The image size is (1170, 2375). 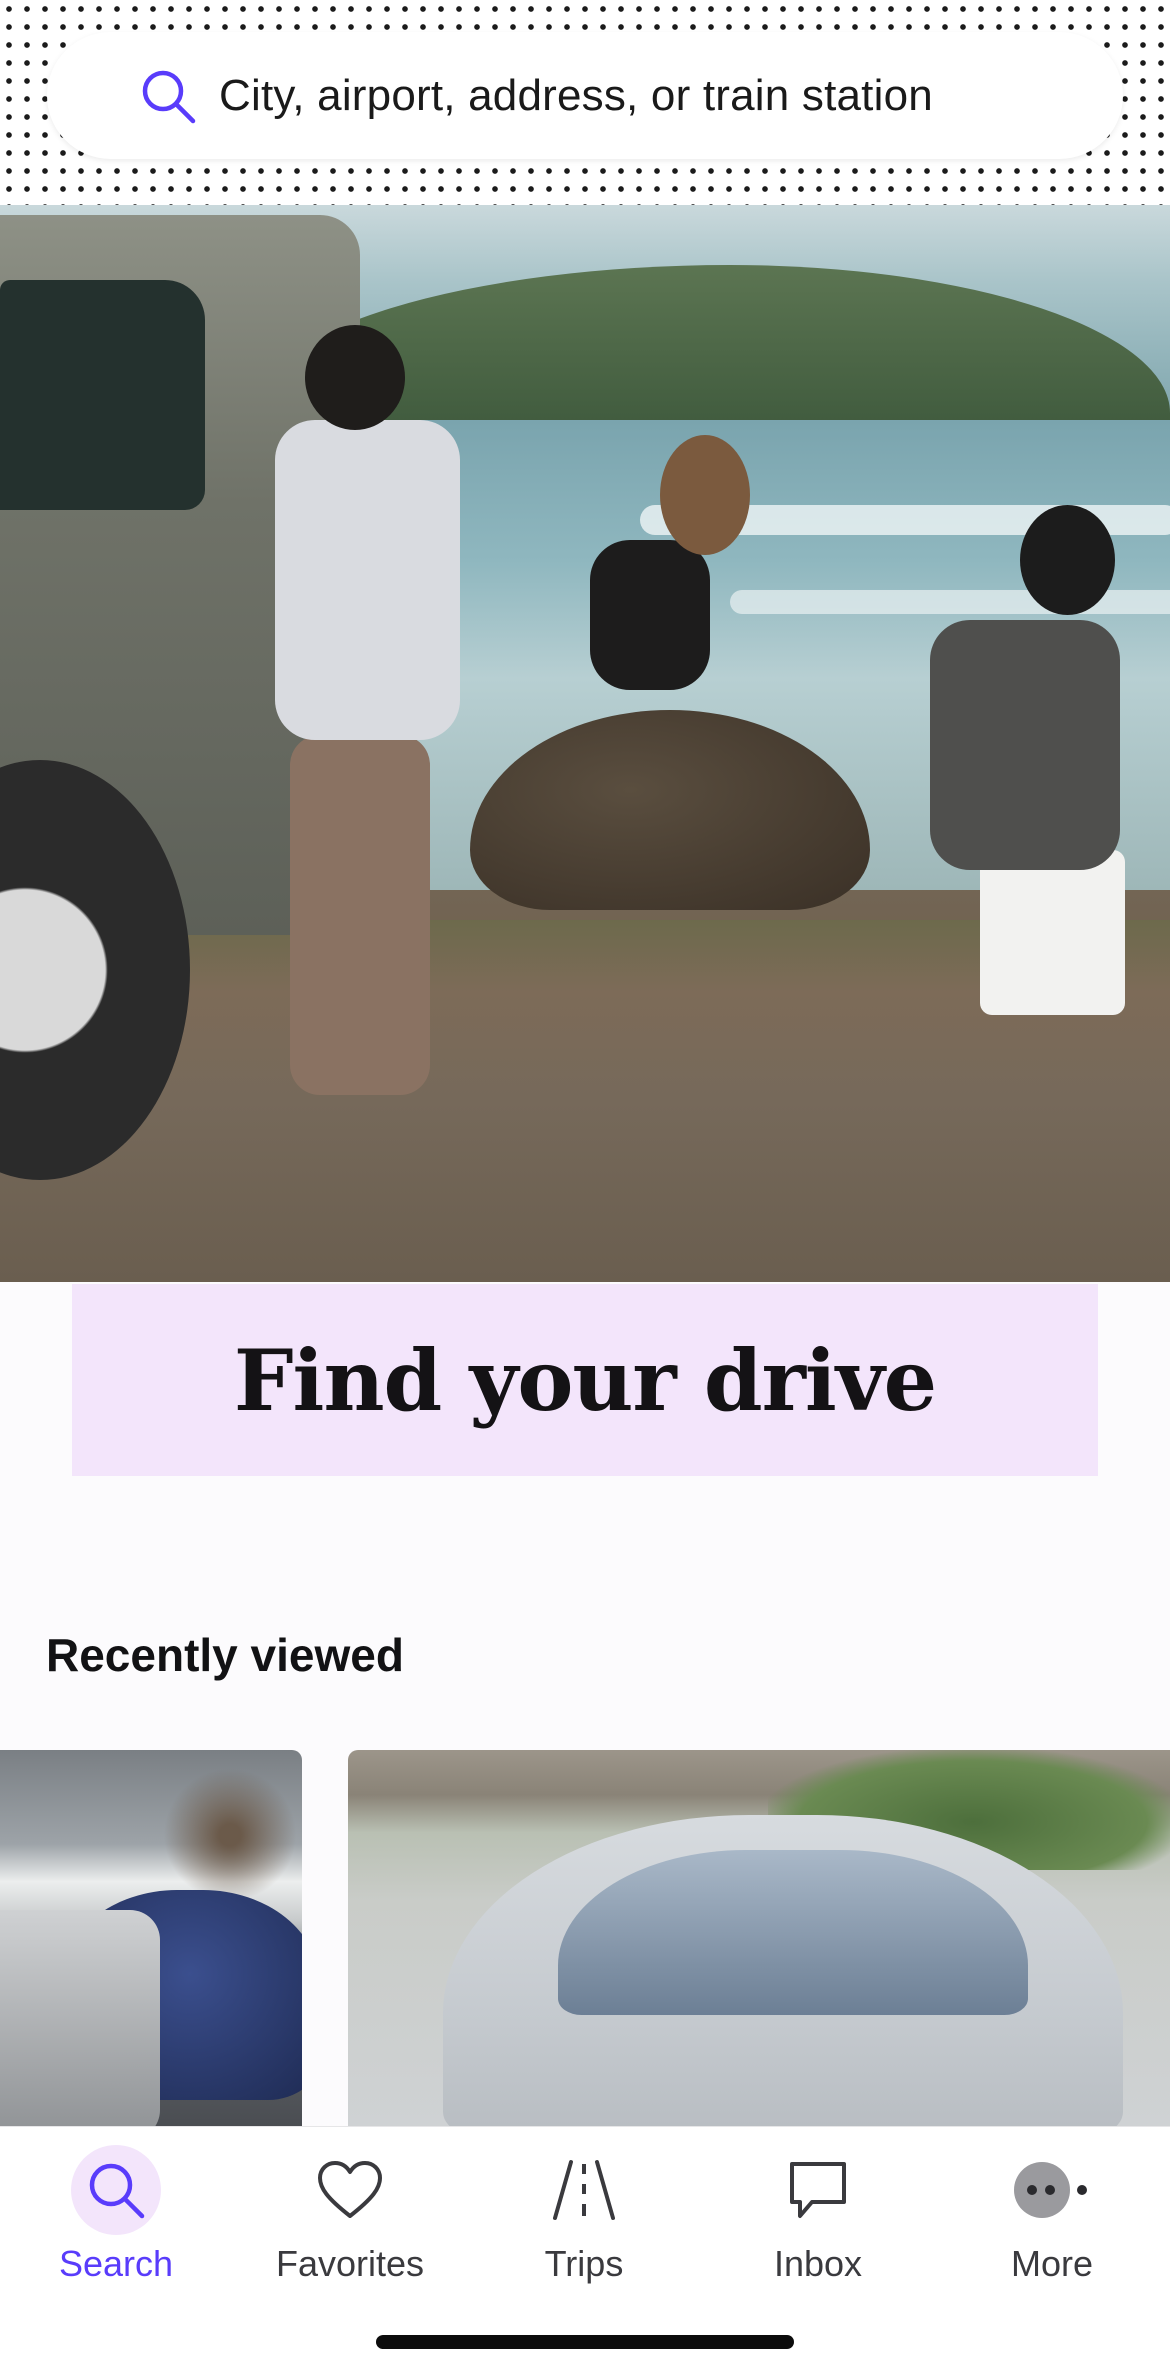 I want to click on nav-inbox: Inbox, so click(x=818, y=2220).